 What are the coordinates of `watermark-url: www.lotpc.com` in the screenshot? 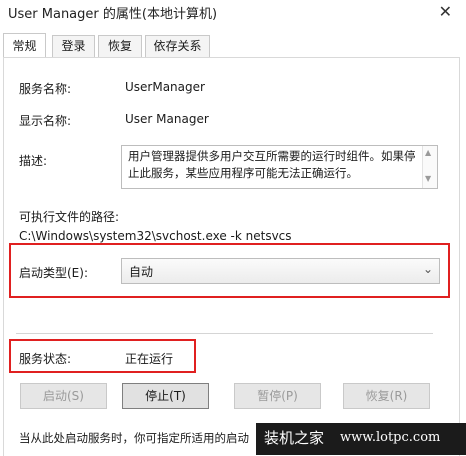 It's located at (390, 437).